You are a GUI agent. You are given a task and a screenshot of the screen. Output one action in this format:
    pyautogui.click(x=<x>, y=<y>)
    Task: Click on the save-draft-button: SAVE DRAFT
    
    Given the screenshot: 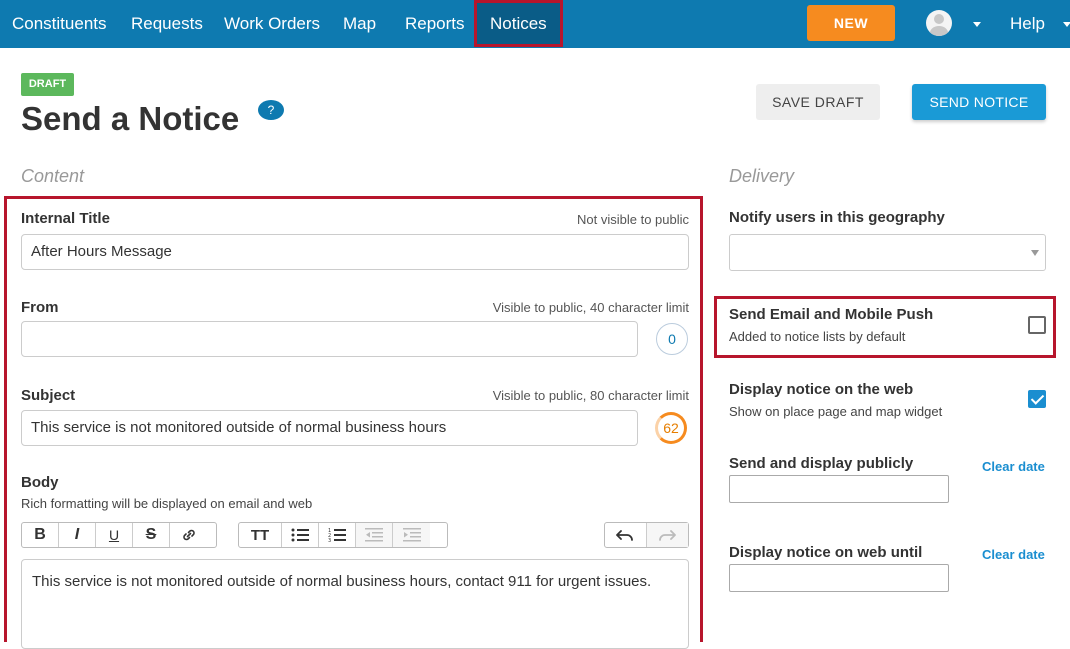 What is the action you would take?
    pyautogui.click(x=818, y=102)
    